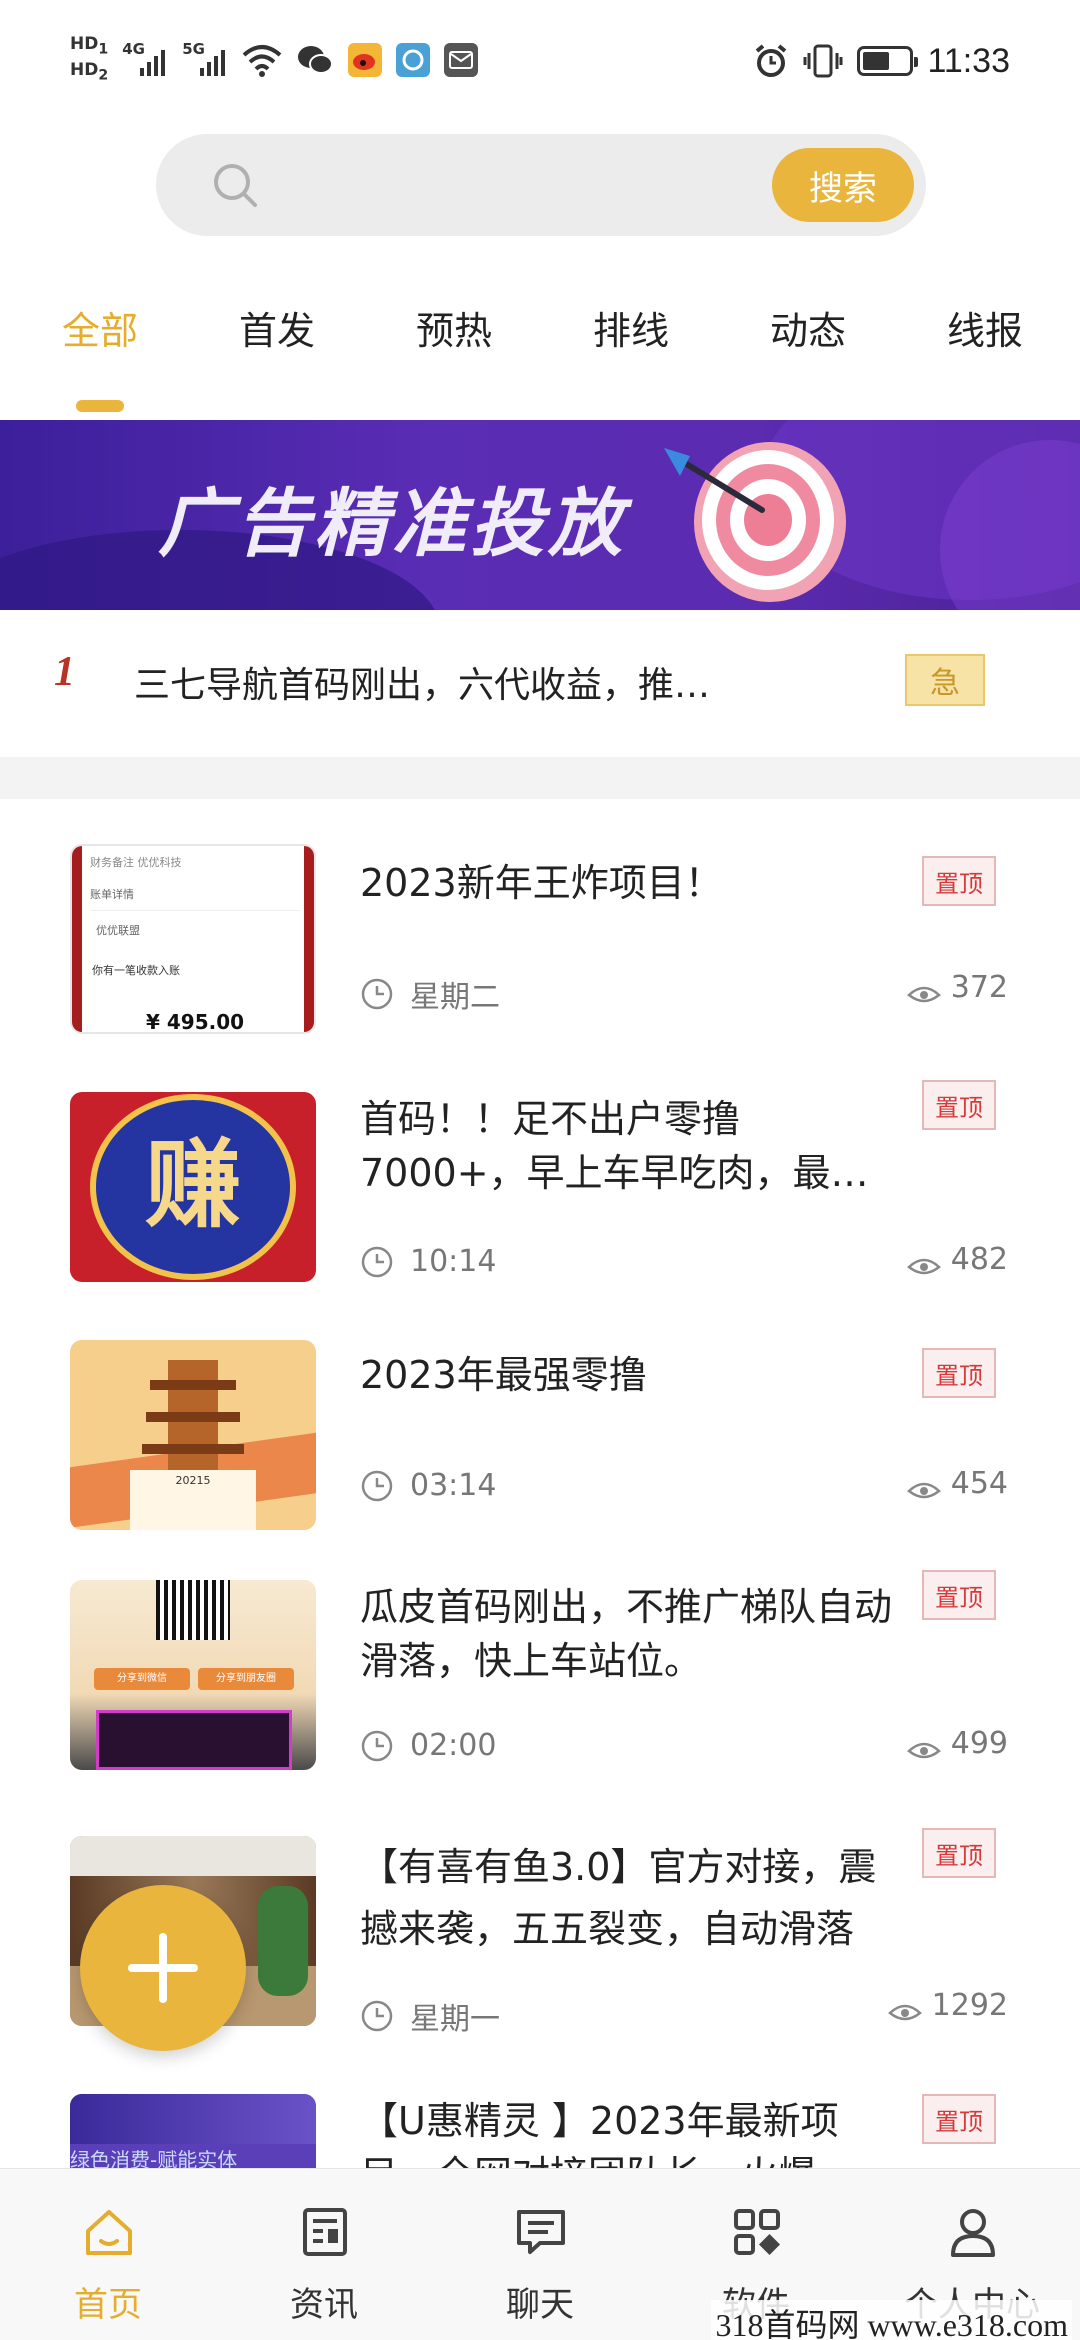 The height and width of the screenshot is (2340, 1080). Describe the element at coordinates (453, 1261) in the screenshot. I see `post-time-label: 10:14` at that location.